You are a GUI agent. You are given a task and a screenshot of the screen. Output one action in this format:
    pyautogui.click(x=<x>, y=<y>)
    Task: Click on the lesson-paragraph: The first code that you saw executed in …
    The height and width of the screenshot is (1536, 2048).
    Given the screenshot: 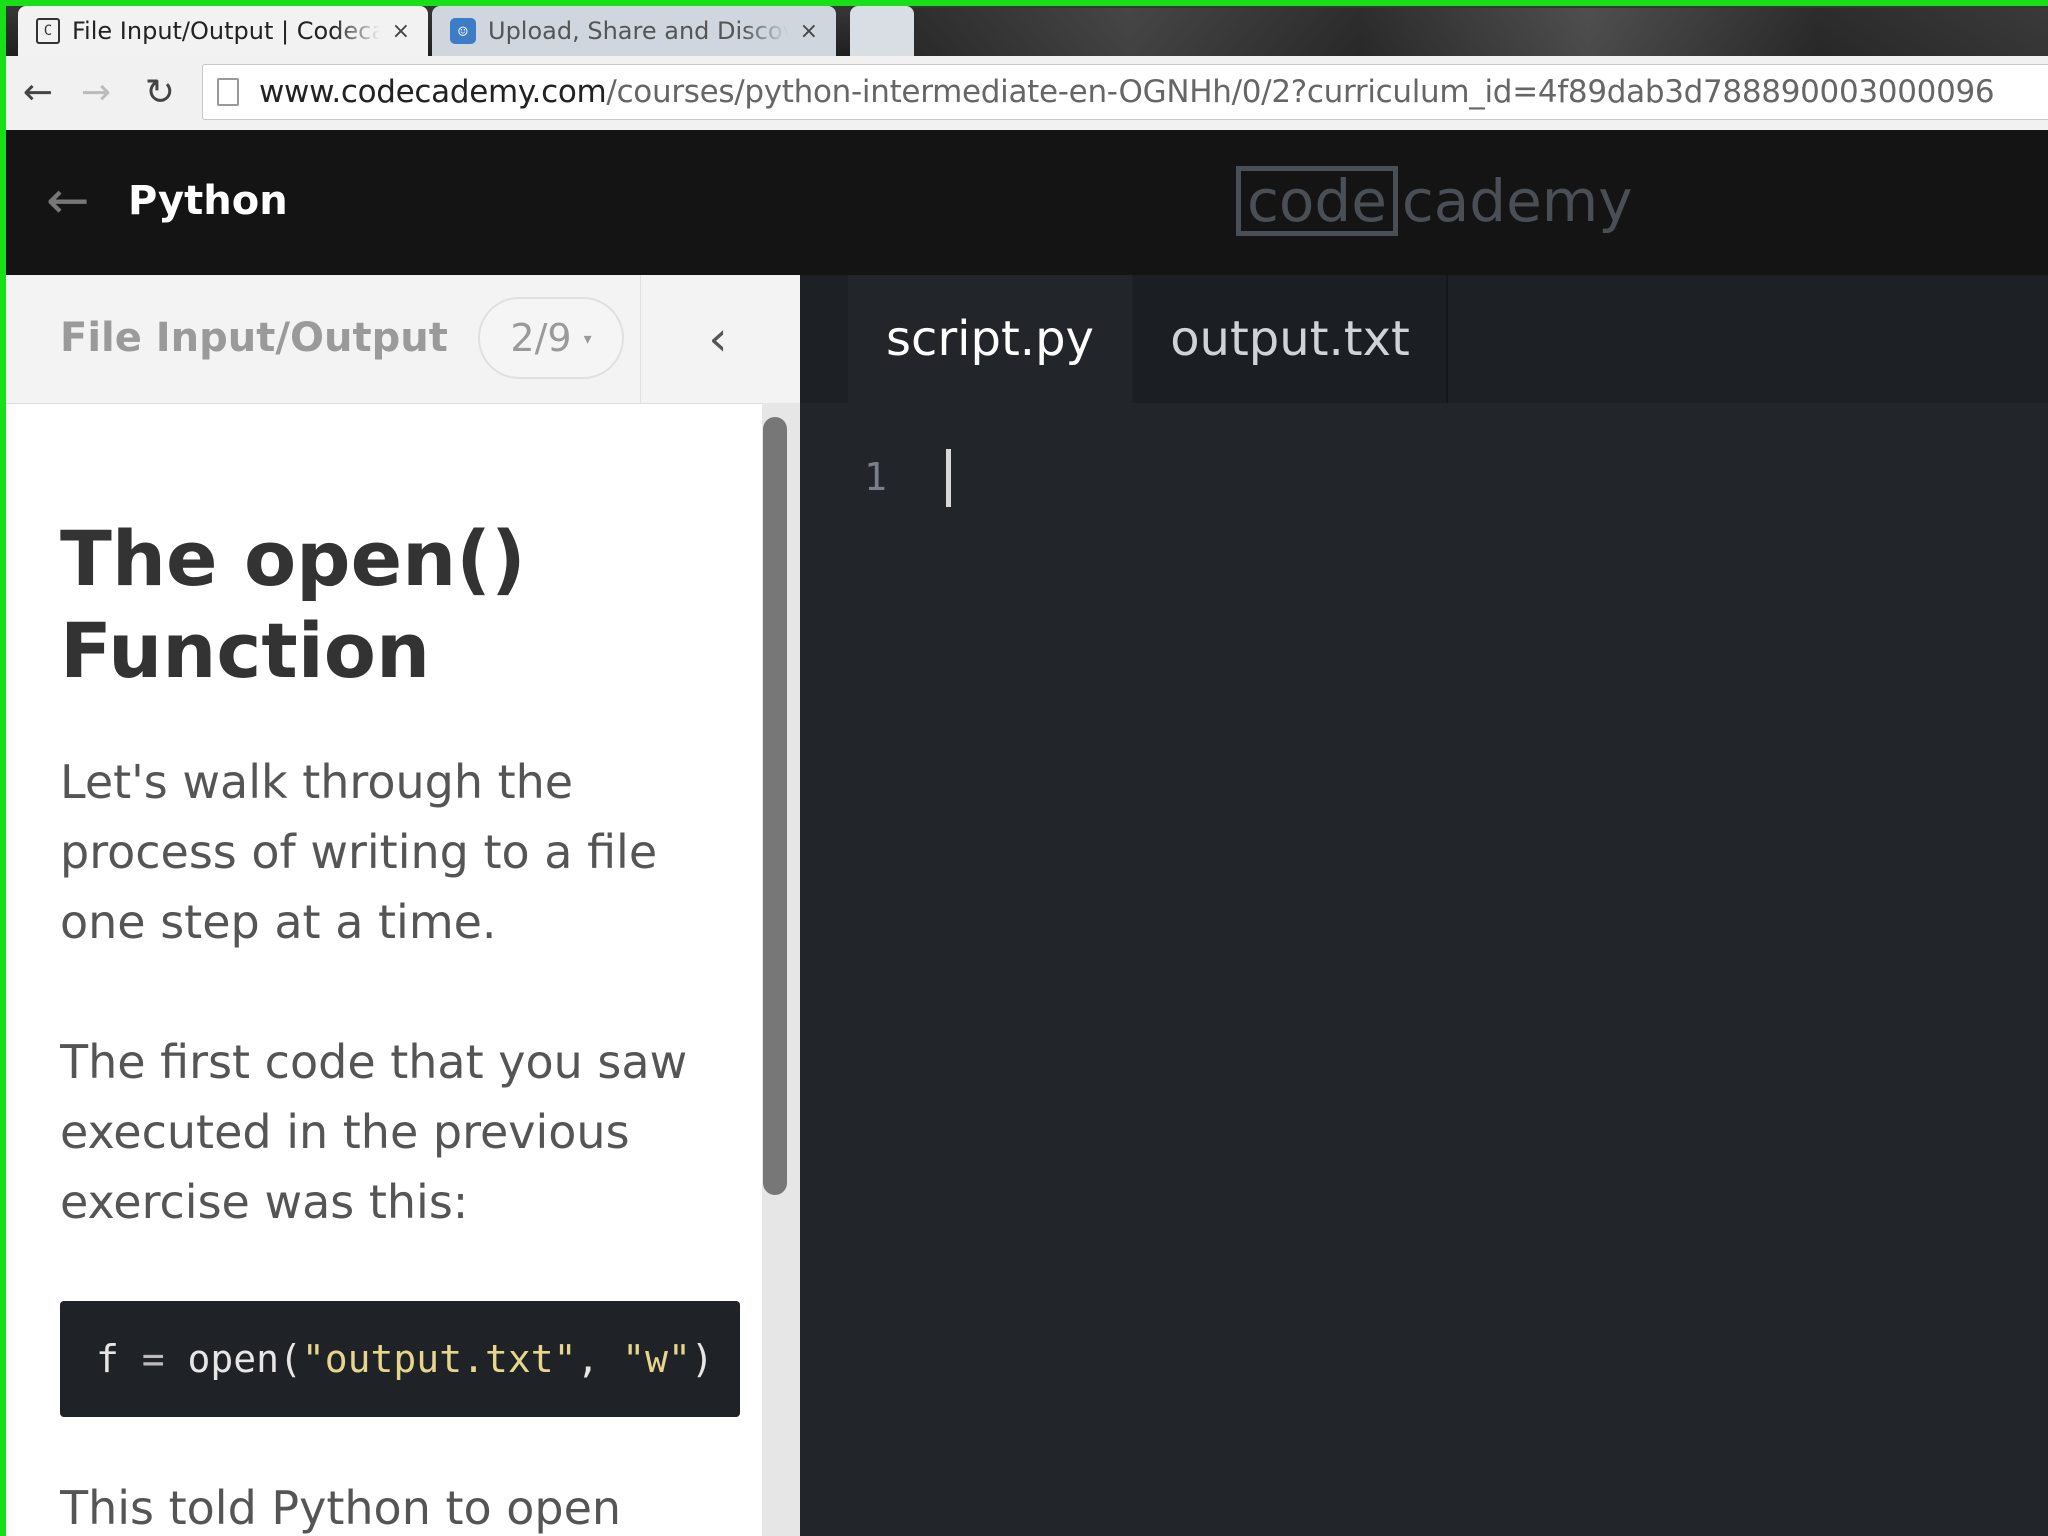 What is the action you would take?
    pyautogui.click(x=374, y=1132)
    